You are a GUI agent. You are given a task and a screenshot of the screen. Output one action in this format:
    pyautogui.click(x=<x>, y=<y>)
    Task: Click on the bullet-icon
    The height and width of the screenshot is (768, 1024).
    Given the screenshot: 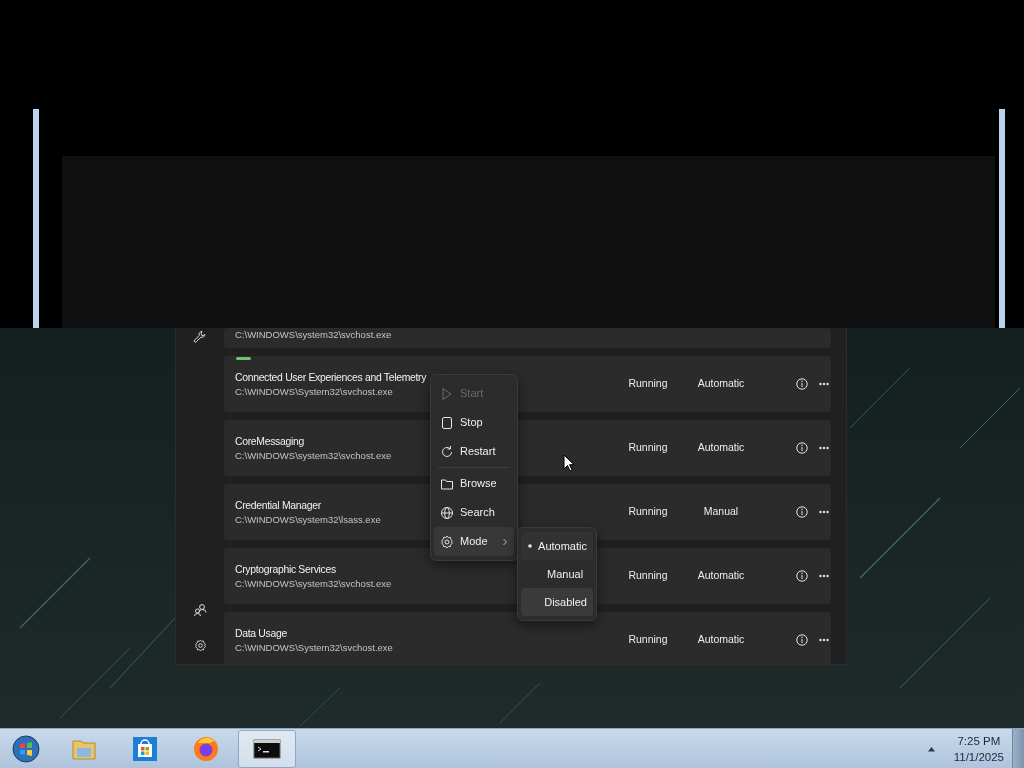 What is the action you would take?
    pyautogui.click(x=529, y=546)
    